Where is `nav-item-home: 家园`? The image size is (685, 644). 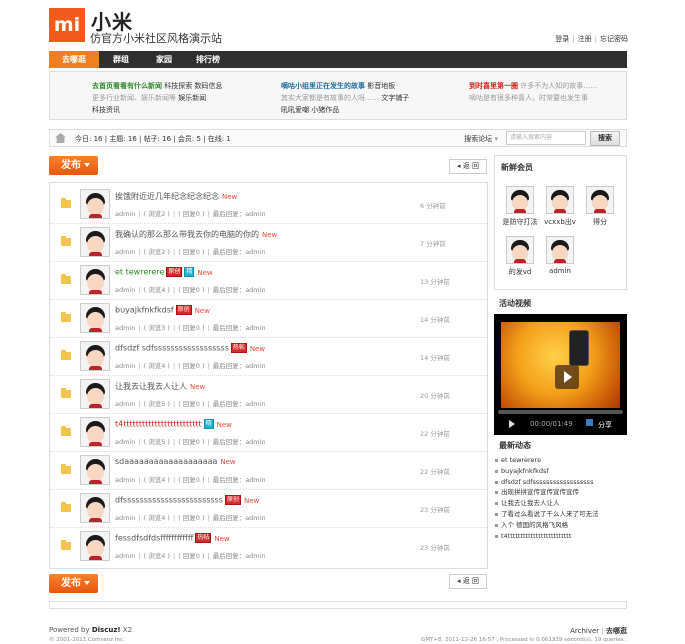 nav-item-home: 家园 is located at coordinates (164, 59).